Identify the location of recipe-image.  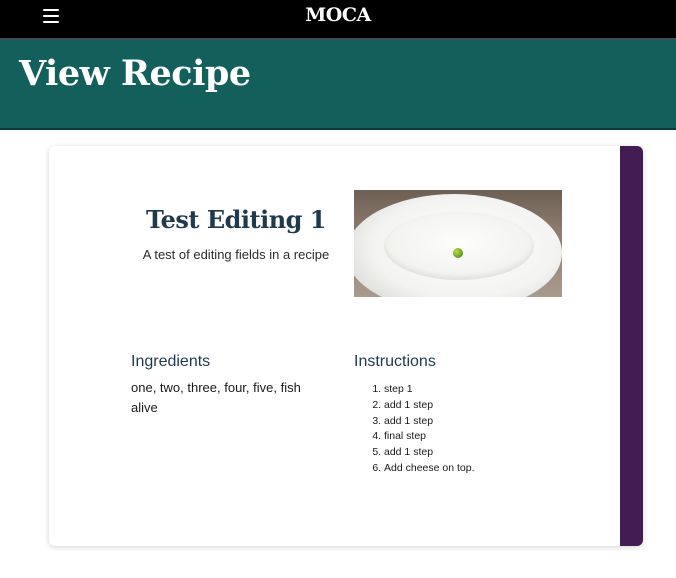
(458, 243).